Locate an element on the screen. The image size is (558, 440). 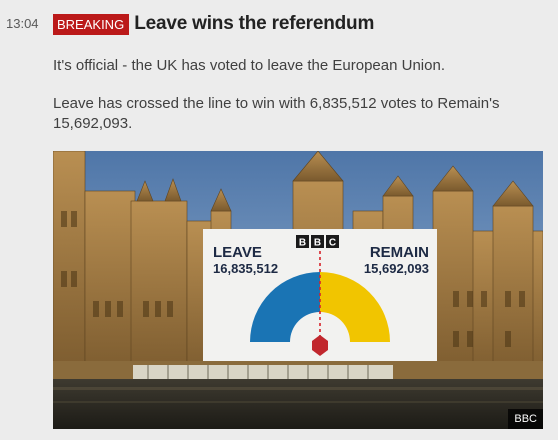
bbc-board-logo: B B C is located at coordinates (317, 242).